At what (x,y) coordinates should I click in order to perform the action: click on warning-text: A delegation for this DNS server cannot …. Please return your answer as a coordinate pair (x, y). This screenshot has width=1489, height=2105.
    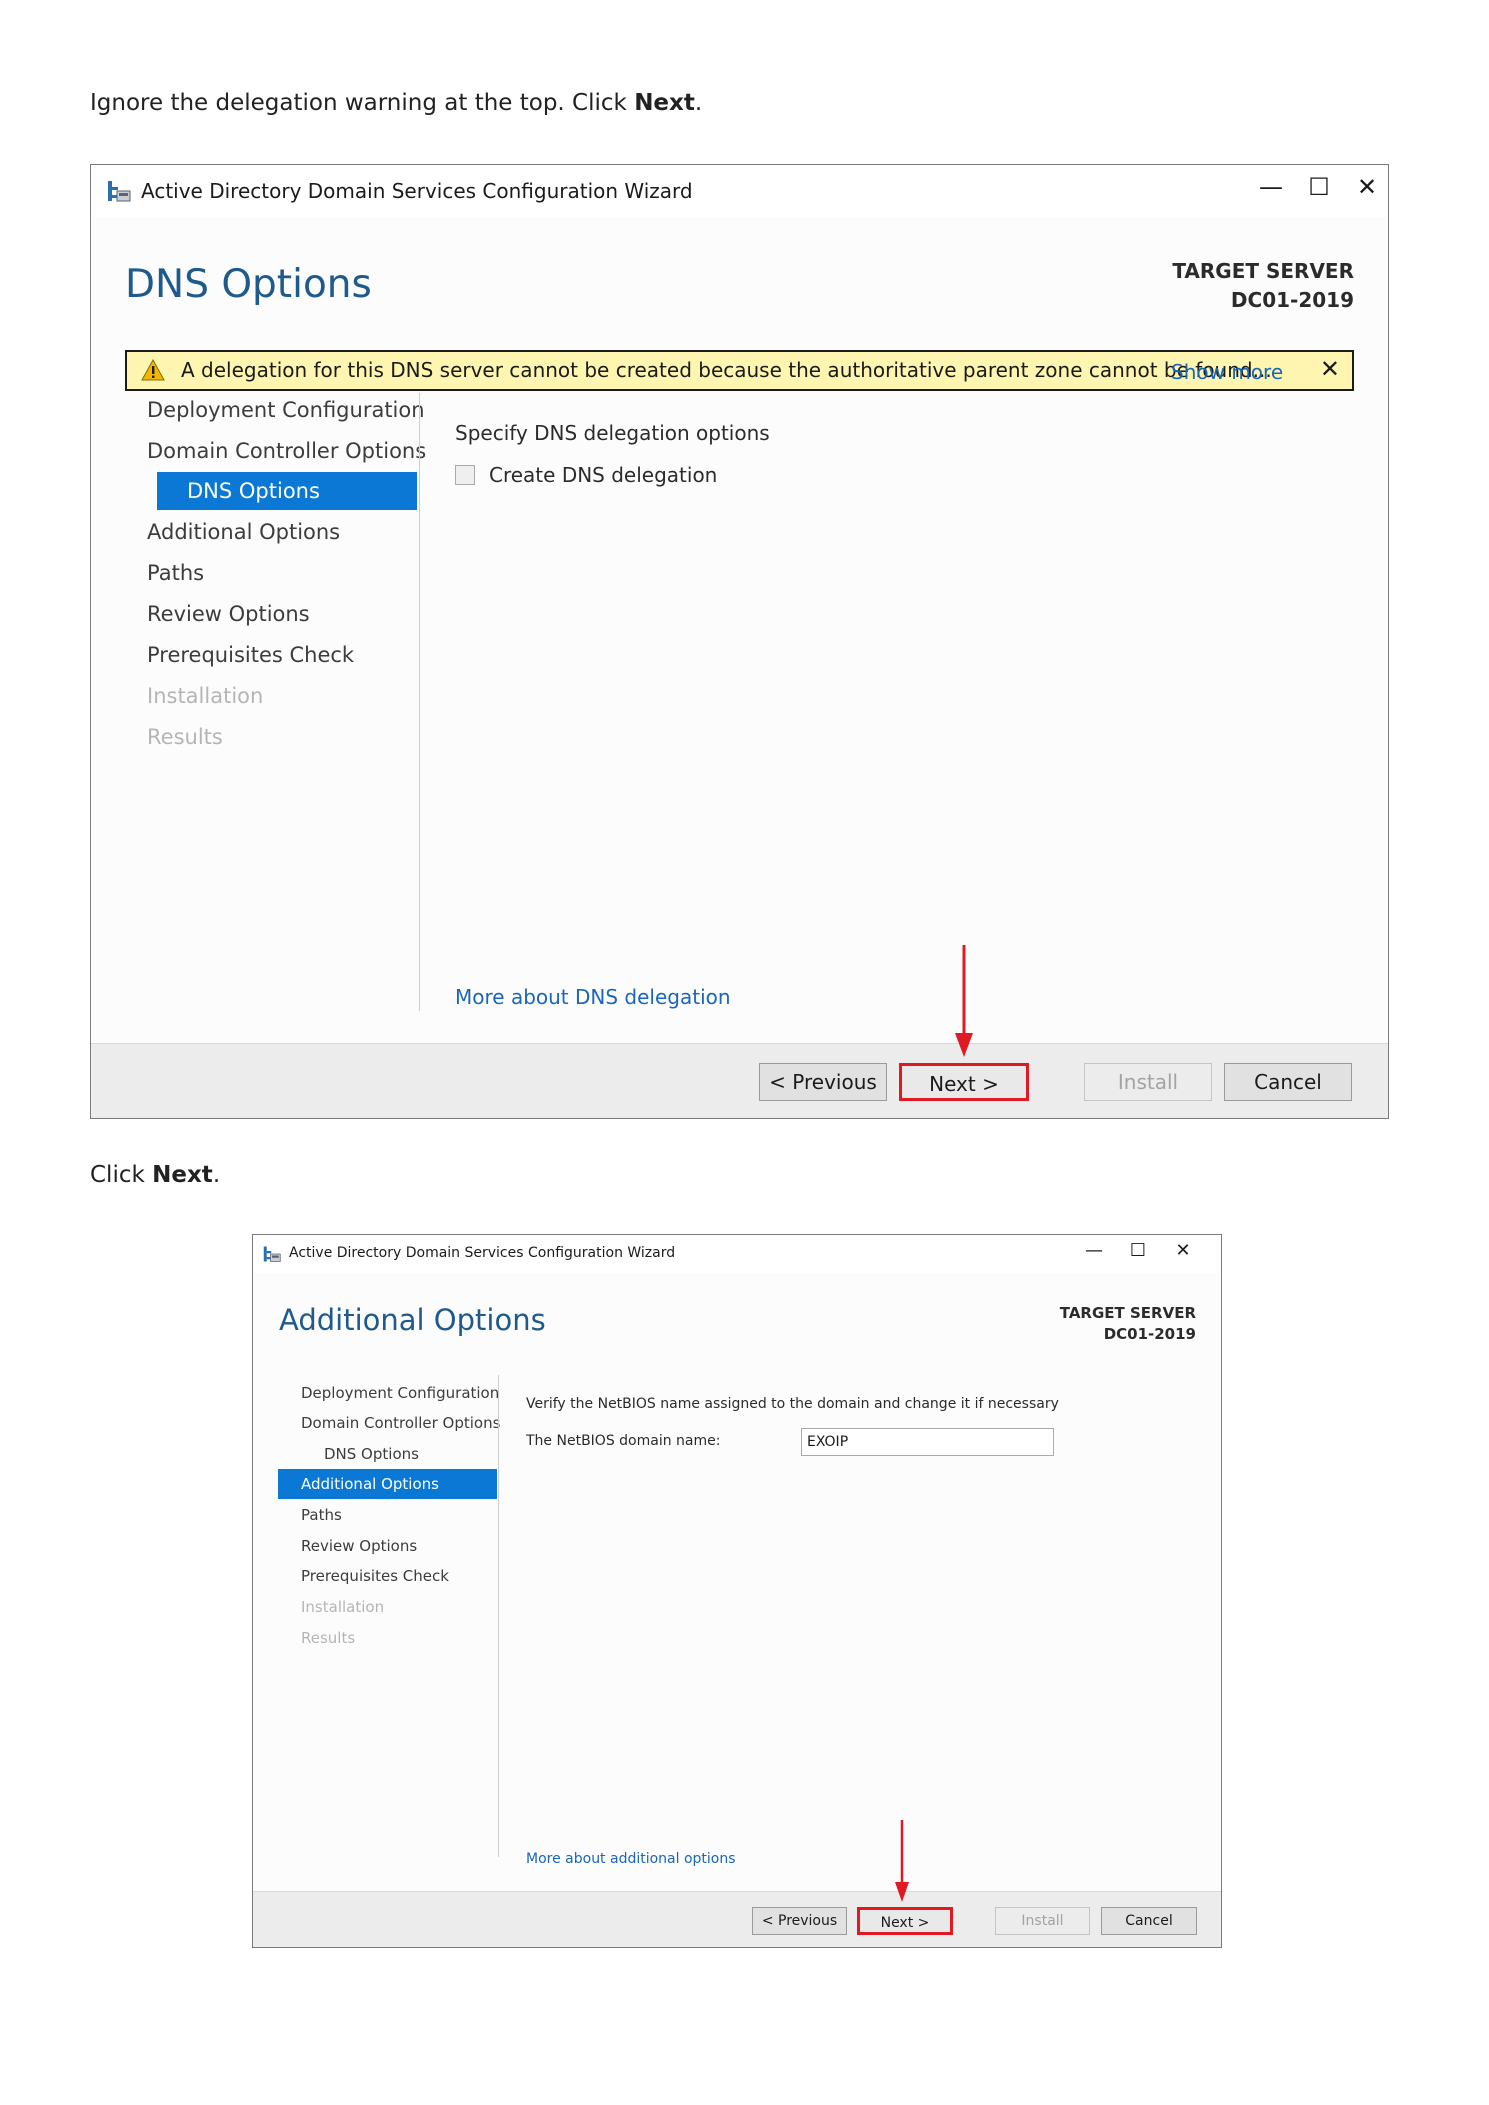
    Looking at the image, I should click on (726, 370).